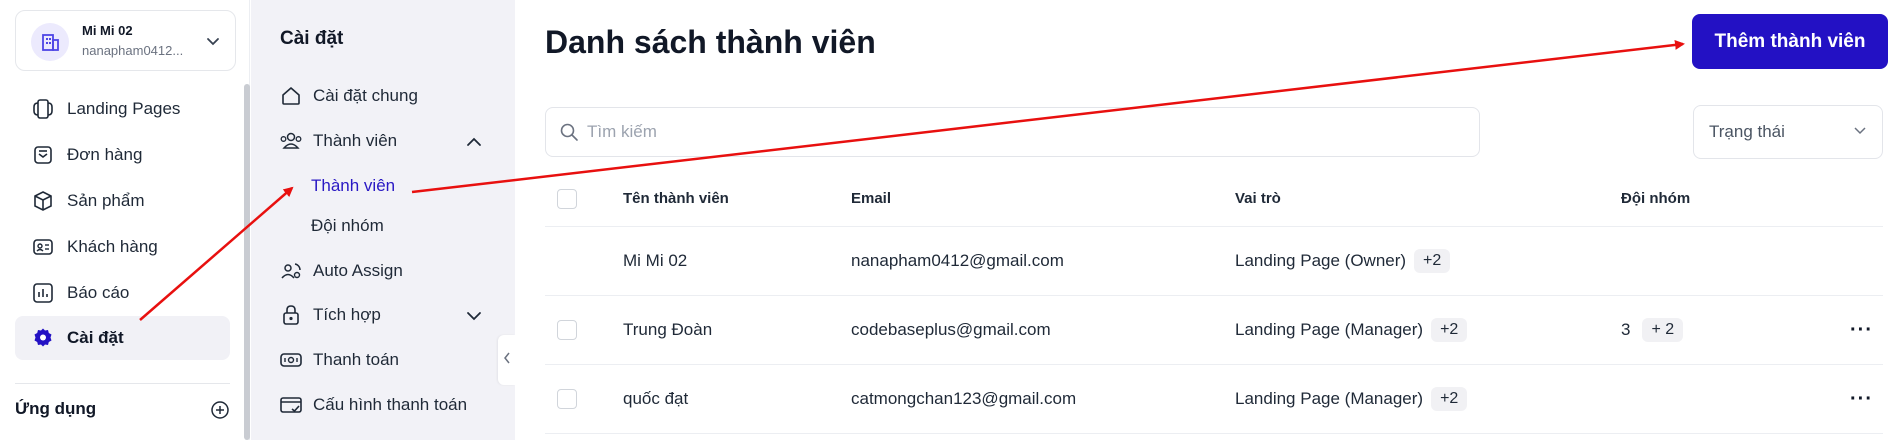  I want to click on chevron-left-icon, so click(507, 360).